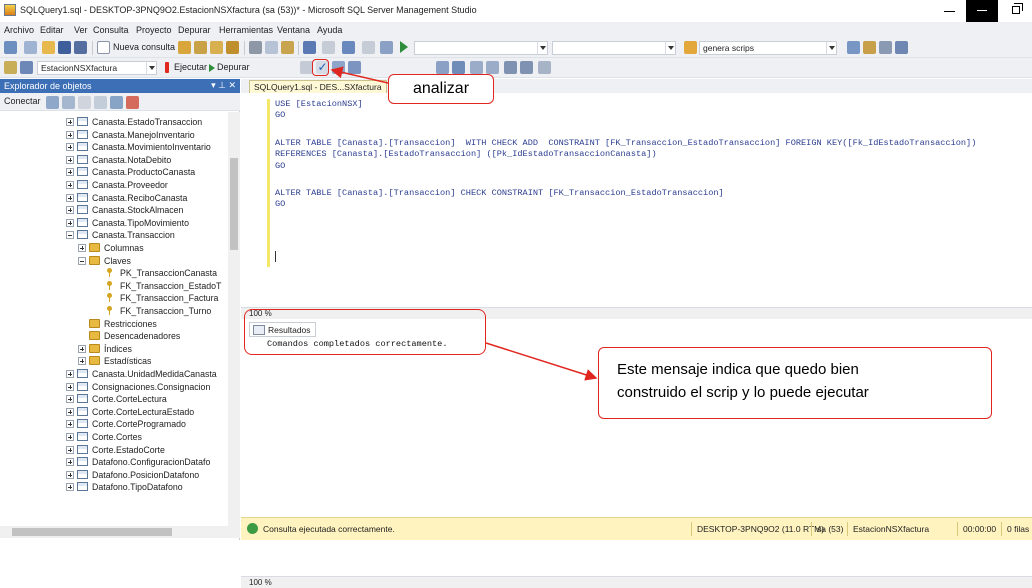 The height and width of the screenshot is (588, 1032). Describe the element at coordinates (147, 135) in the screenshot. I see `tree-table-item: Canasta.ManejoInventario` at that location.